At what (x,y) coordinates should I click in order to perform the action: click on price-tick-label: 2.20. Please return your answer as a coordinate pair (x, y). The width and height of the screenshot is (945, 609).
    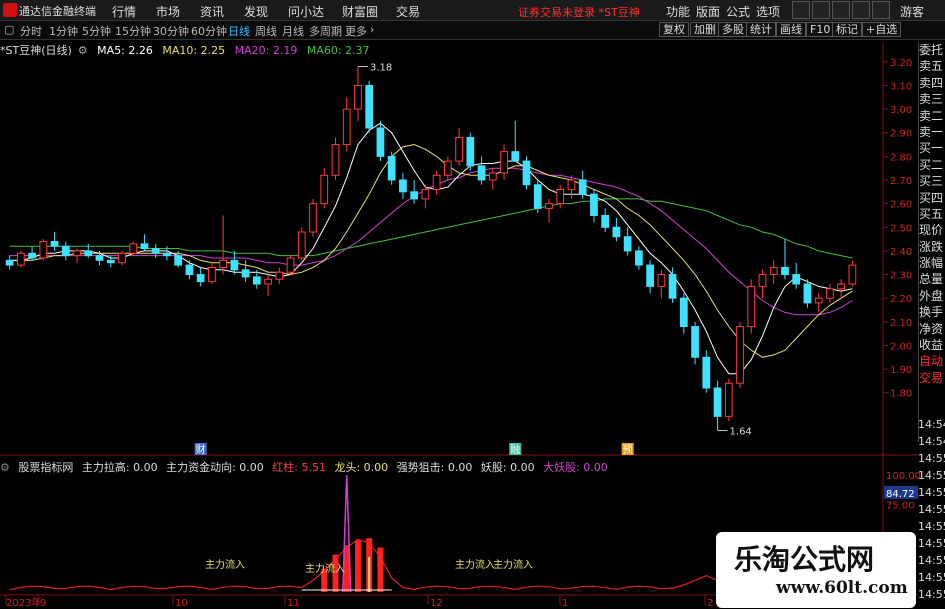
    Looking at the image, I should click on (901, 299).